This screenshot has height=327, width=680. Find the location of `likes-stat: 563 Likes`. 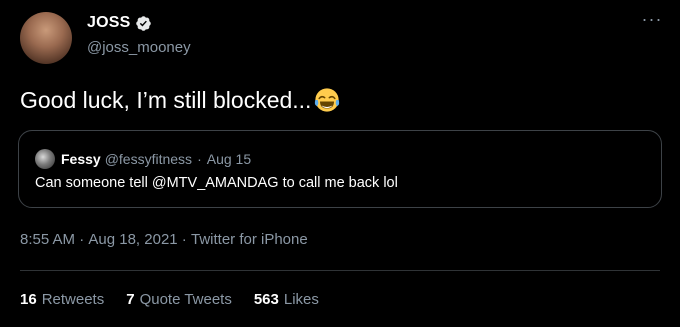

likes-stat: 563 Likes is located at coordinates (286, 299).